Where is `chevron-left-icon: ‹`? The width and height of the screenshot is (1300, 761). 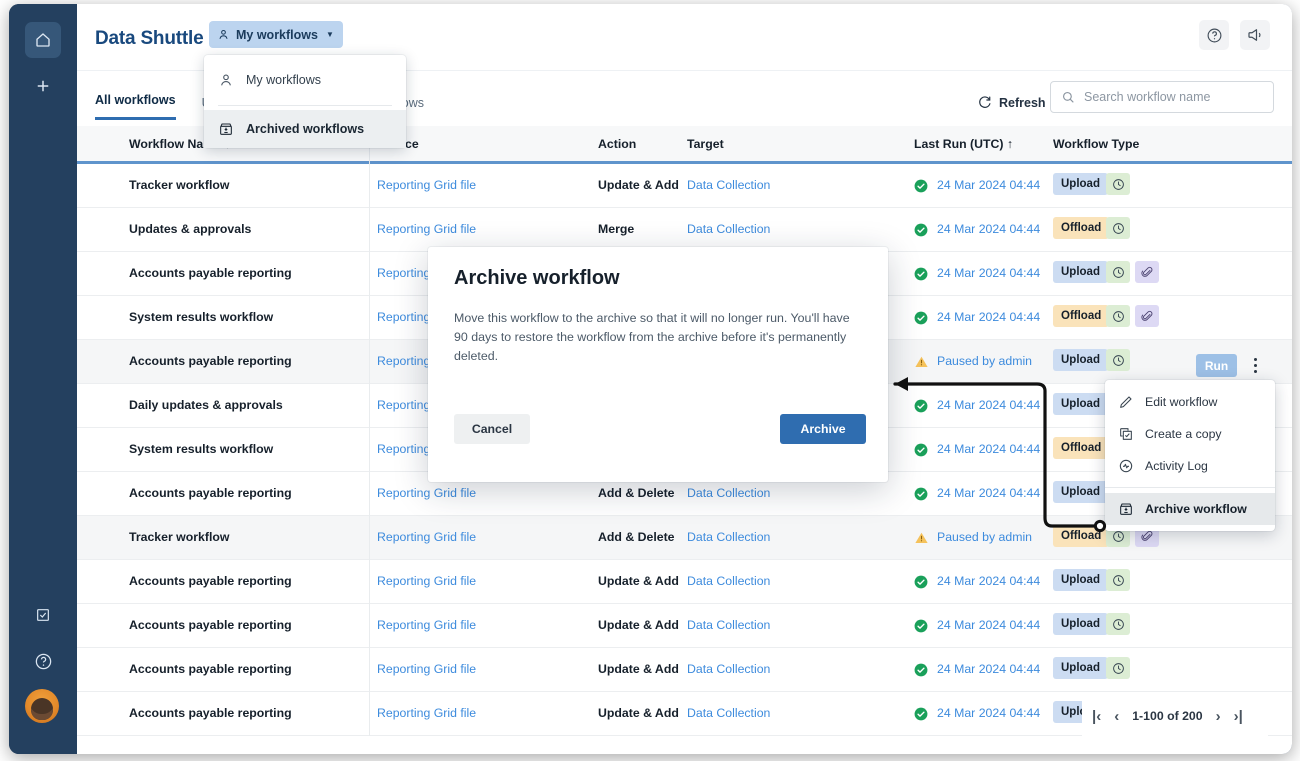 chevron-left-icon: ‹ is located at coordinates (1116, 716).